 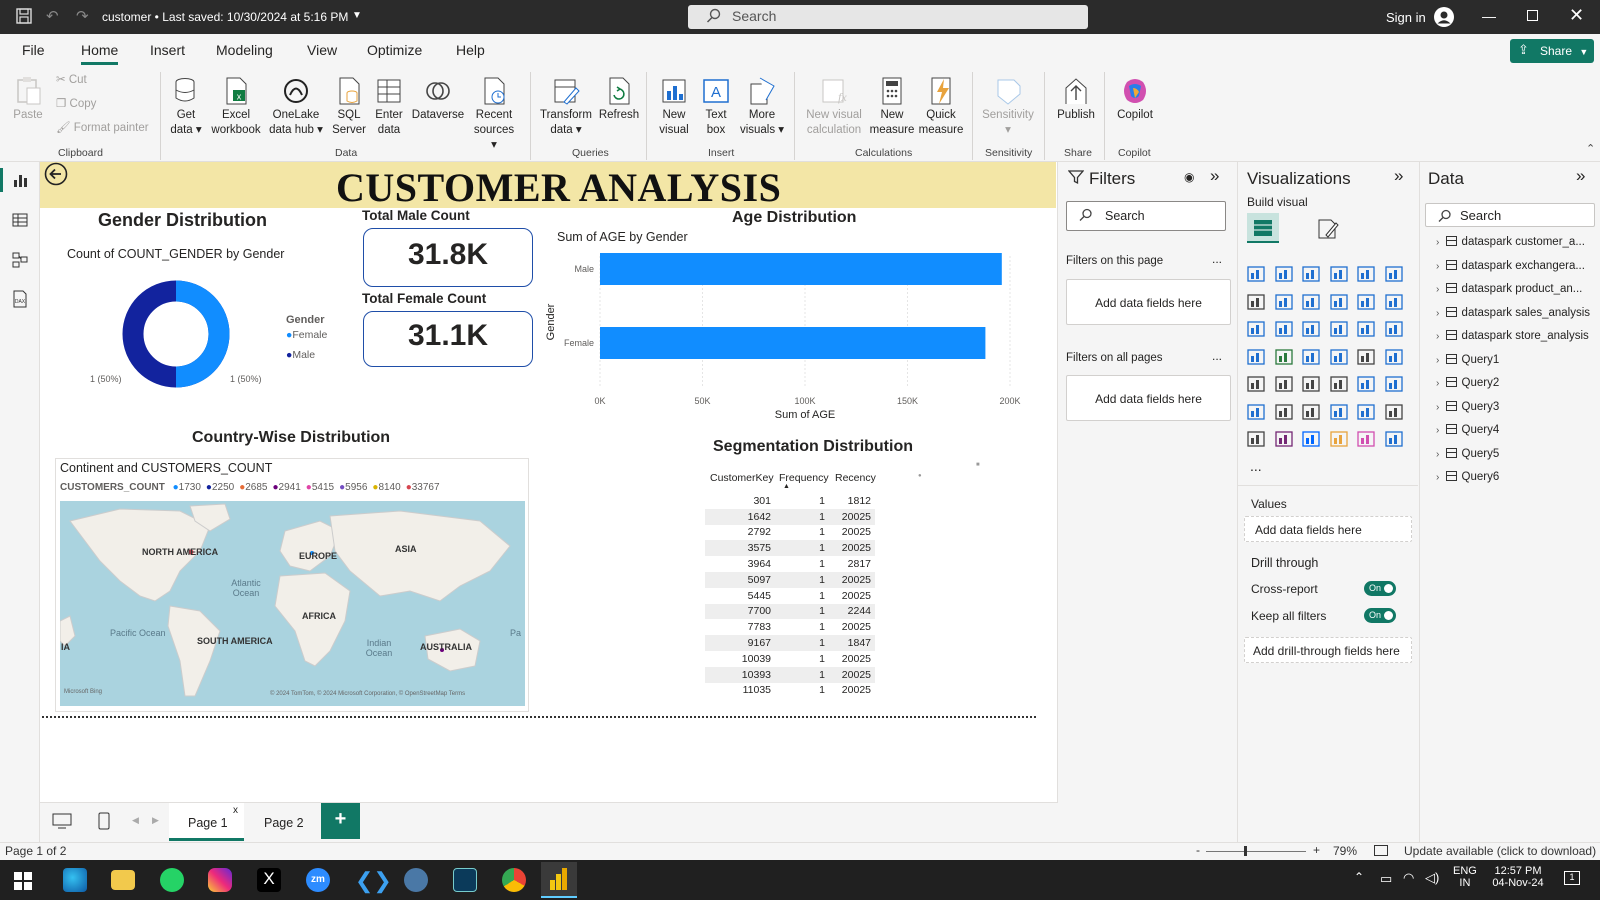 I want to click on area-visual-icon, so click(x=1284, y=302).